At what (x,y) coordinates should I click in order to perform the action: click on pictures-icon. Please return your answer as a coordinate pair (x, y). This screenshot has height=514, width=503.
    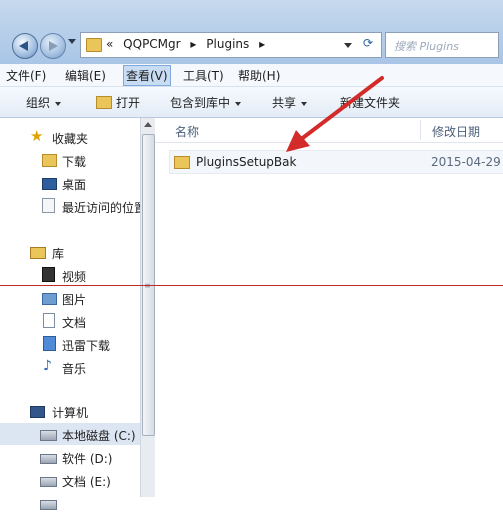
    Looking at the image, I should click on (49, 299).